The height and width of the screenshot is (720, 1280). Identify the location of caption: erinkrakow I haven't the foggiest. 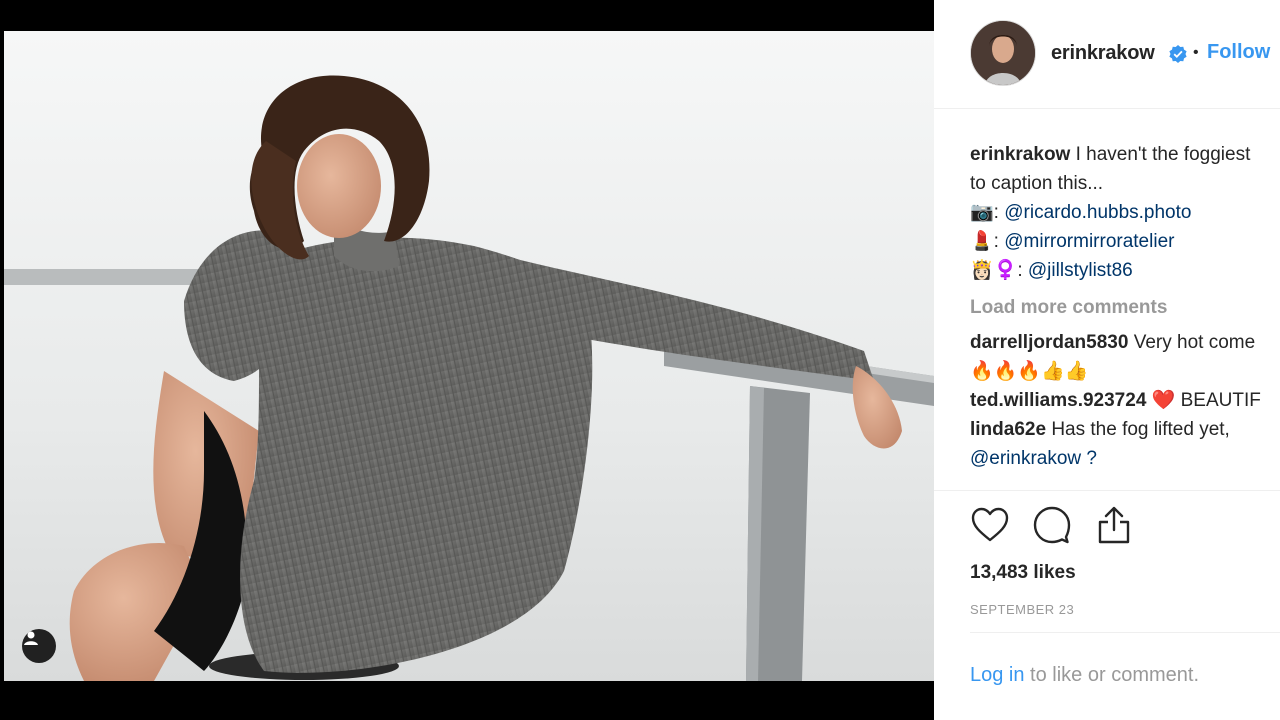
(1125, 154).